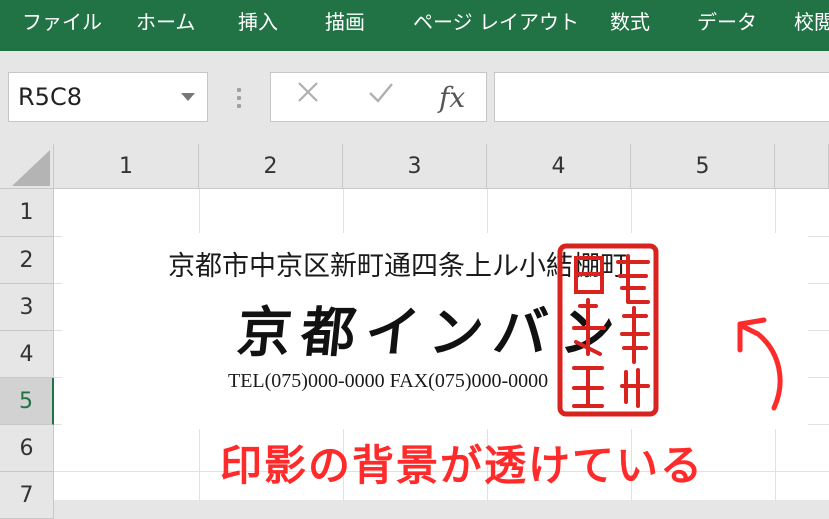 The image size is (829, 519). I want to click on chevron-down-icon, so click(188, 97).